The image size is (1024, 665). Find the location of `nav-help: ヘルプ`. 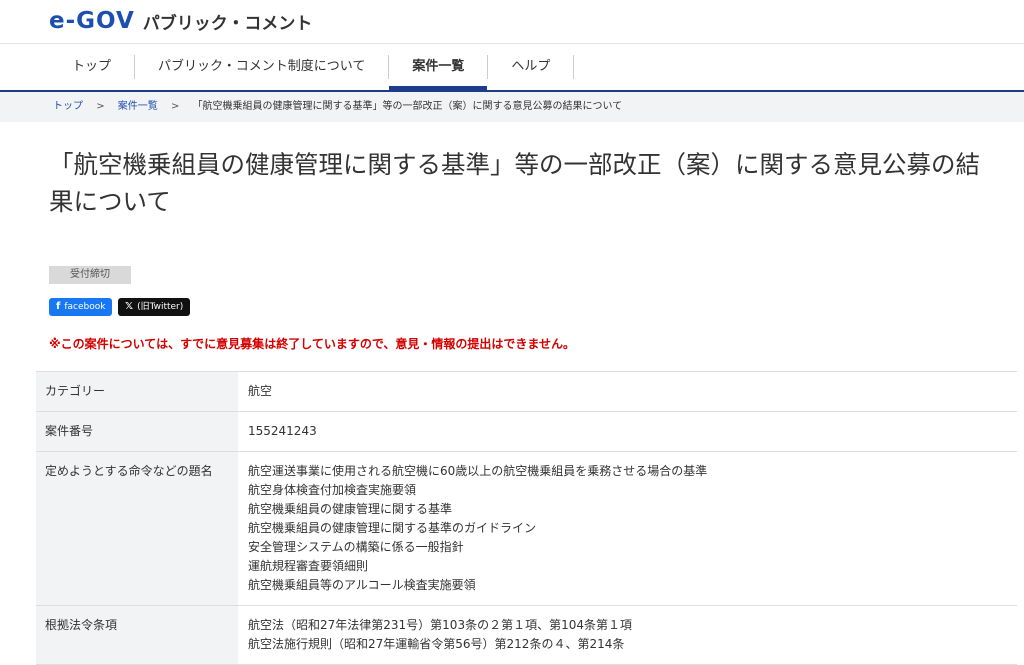

nav-help: ヘルプ is located at coordinates (531, 67).